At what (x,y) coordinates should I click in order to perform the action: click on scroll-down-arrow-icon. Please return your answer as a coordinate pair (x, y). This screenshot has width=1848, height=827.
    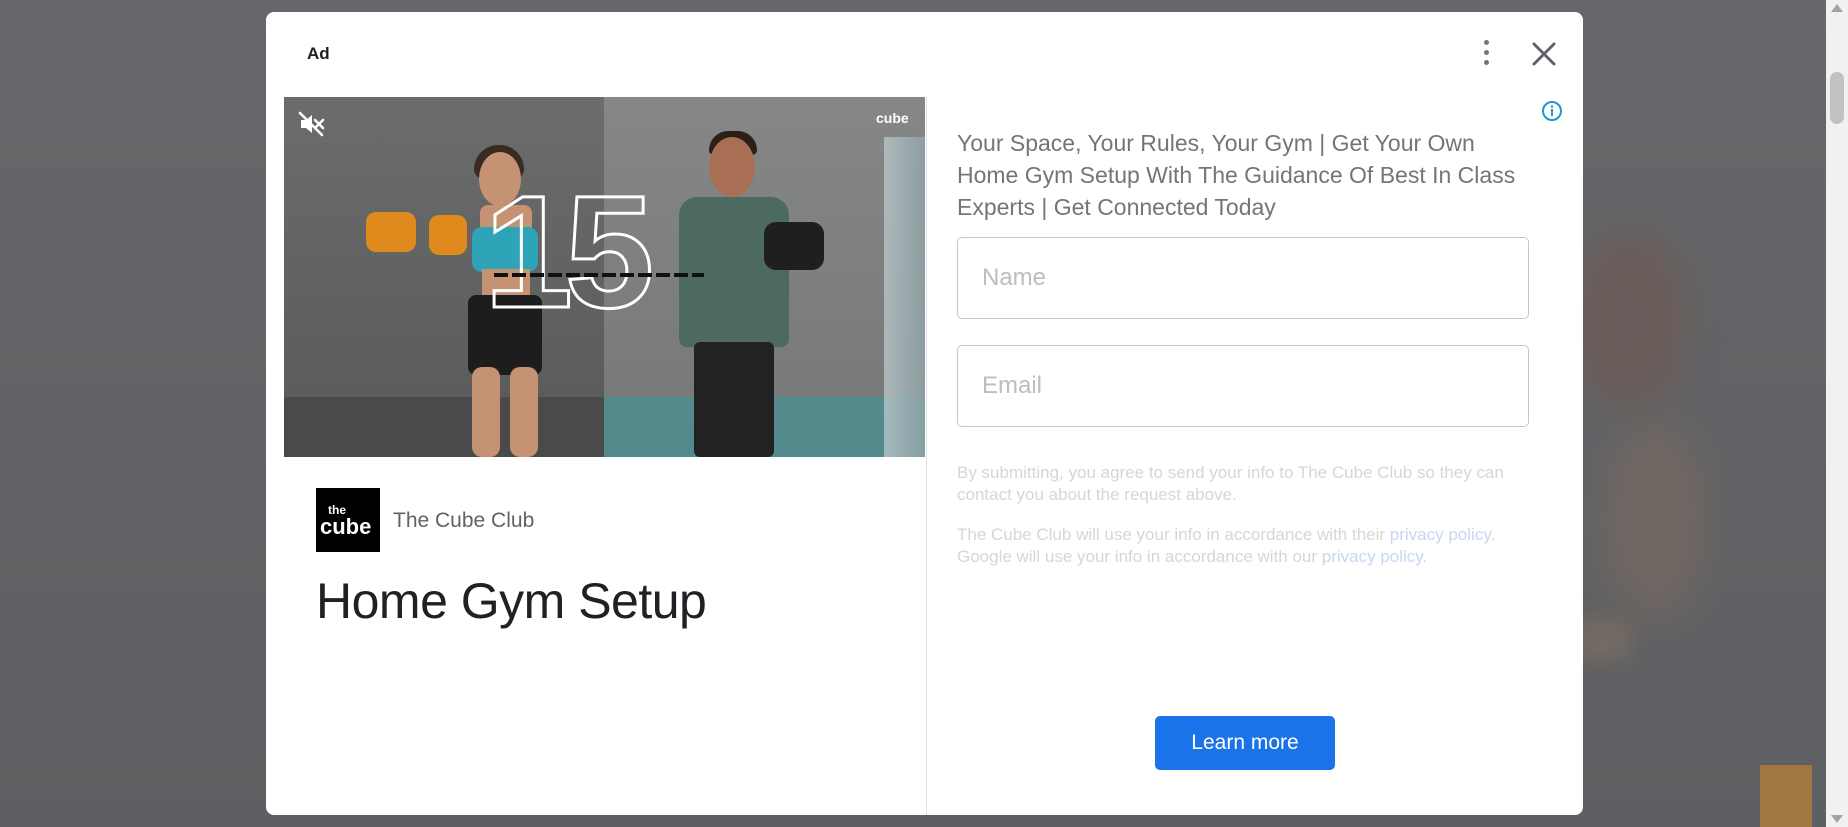
    Looking at the image, I should click on (1837, 819).